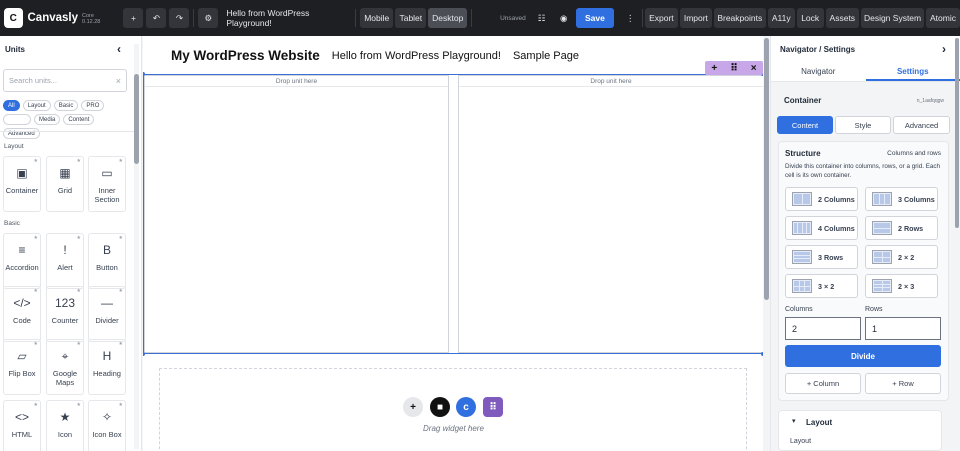 The image size is (960, 451). Describe the element at coordinates (118, 81) in the screenshot. I see `clear-search-icon: ×` at that location.